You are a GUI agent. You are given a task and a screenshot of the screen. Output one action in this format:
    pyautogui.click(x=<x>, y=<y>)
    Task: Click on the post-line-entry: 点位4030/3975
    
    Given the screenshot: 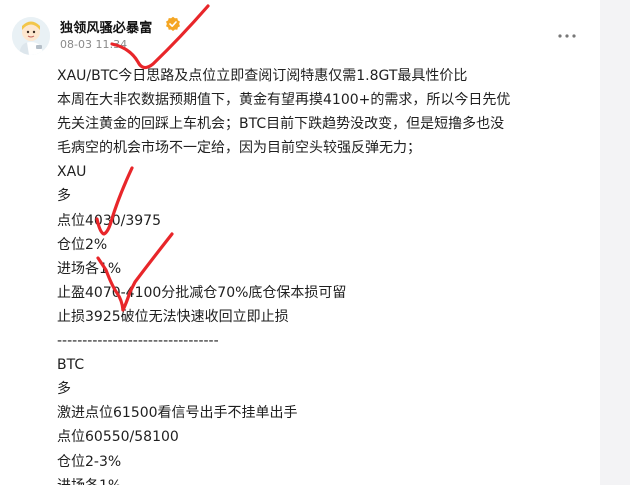 What is the action you would take?
    pyautogui.click(x=109, y=220)
    